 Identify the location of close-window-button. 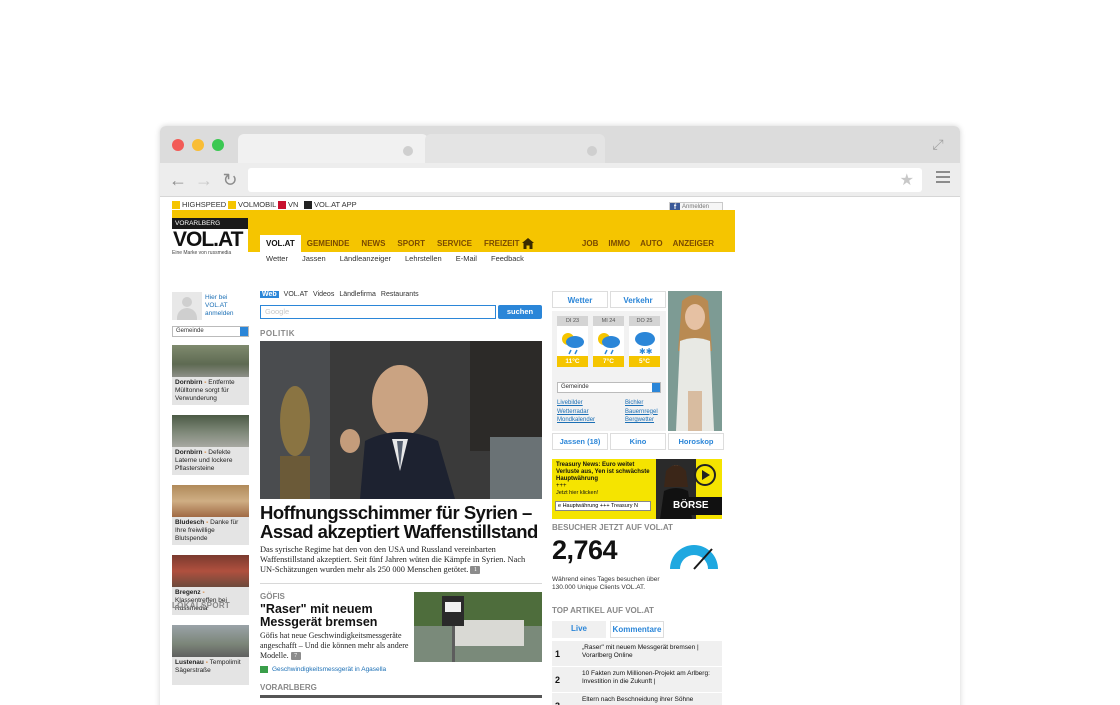
(178, 145).